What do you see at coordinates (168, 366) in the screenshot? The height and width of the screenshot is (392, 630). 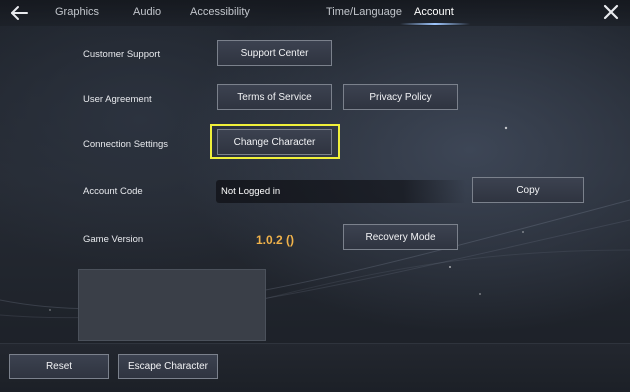 I see `escape-character-button: Escape Character` at bounding box center [168, 366].